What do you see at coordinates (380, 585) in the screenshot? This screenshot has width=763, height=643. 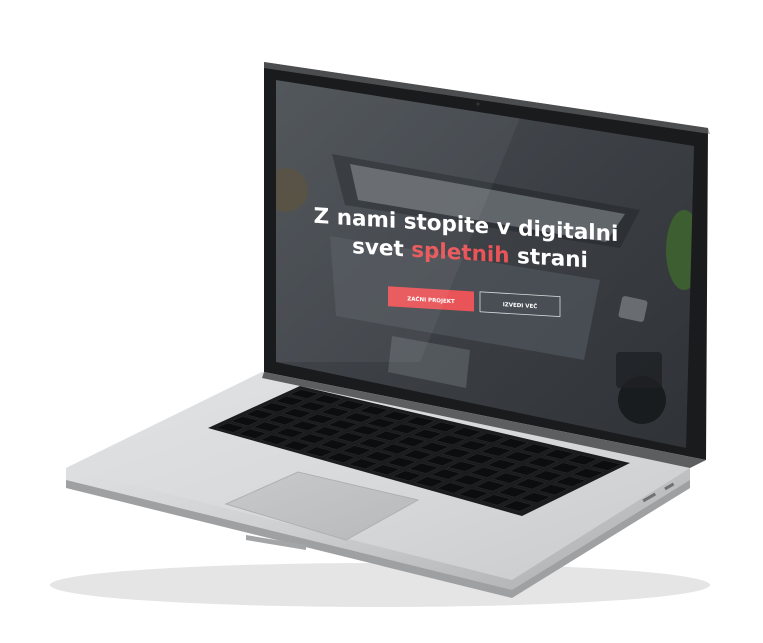 I see `drop-shadow` at bounding box center [380, 585].